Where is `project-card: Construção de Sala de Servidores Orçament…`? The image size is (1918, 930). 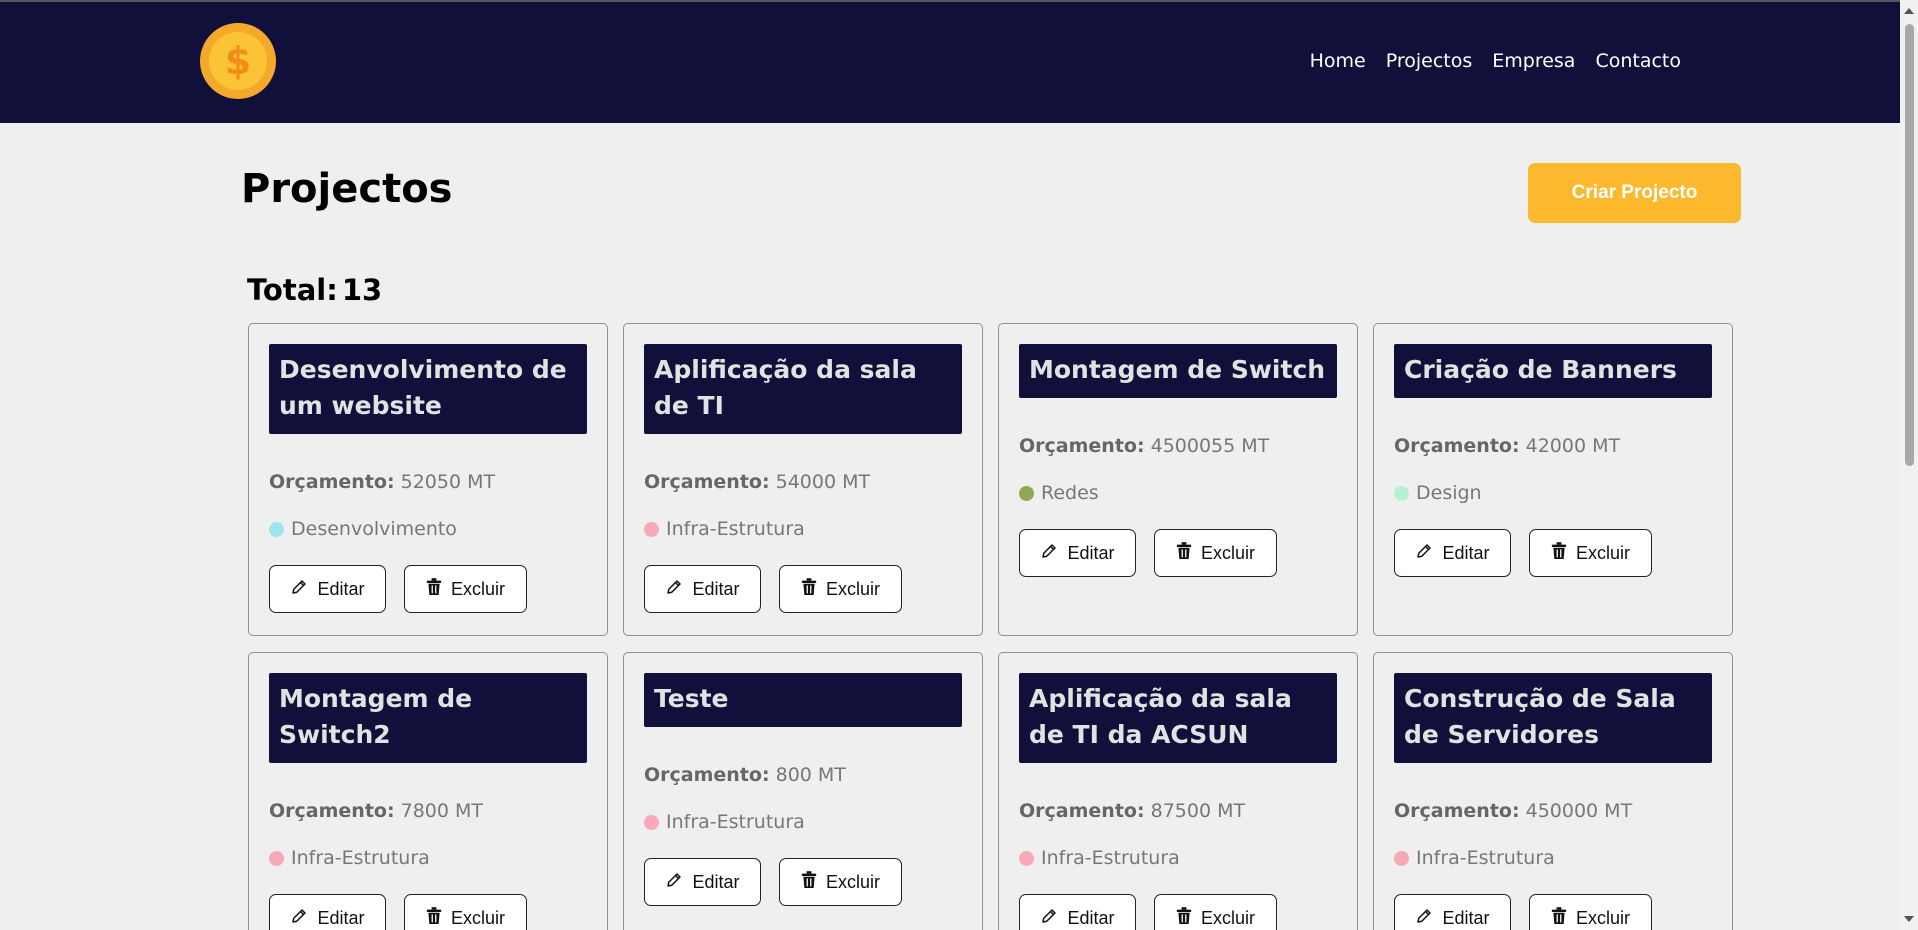
project-card: Construção de Sala de Servidores Orçament… is located at coordinates (1553, 791).